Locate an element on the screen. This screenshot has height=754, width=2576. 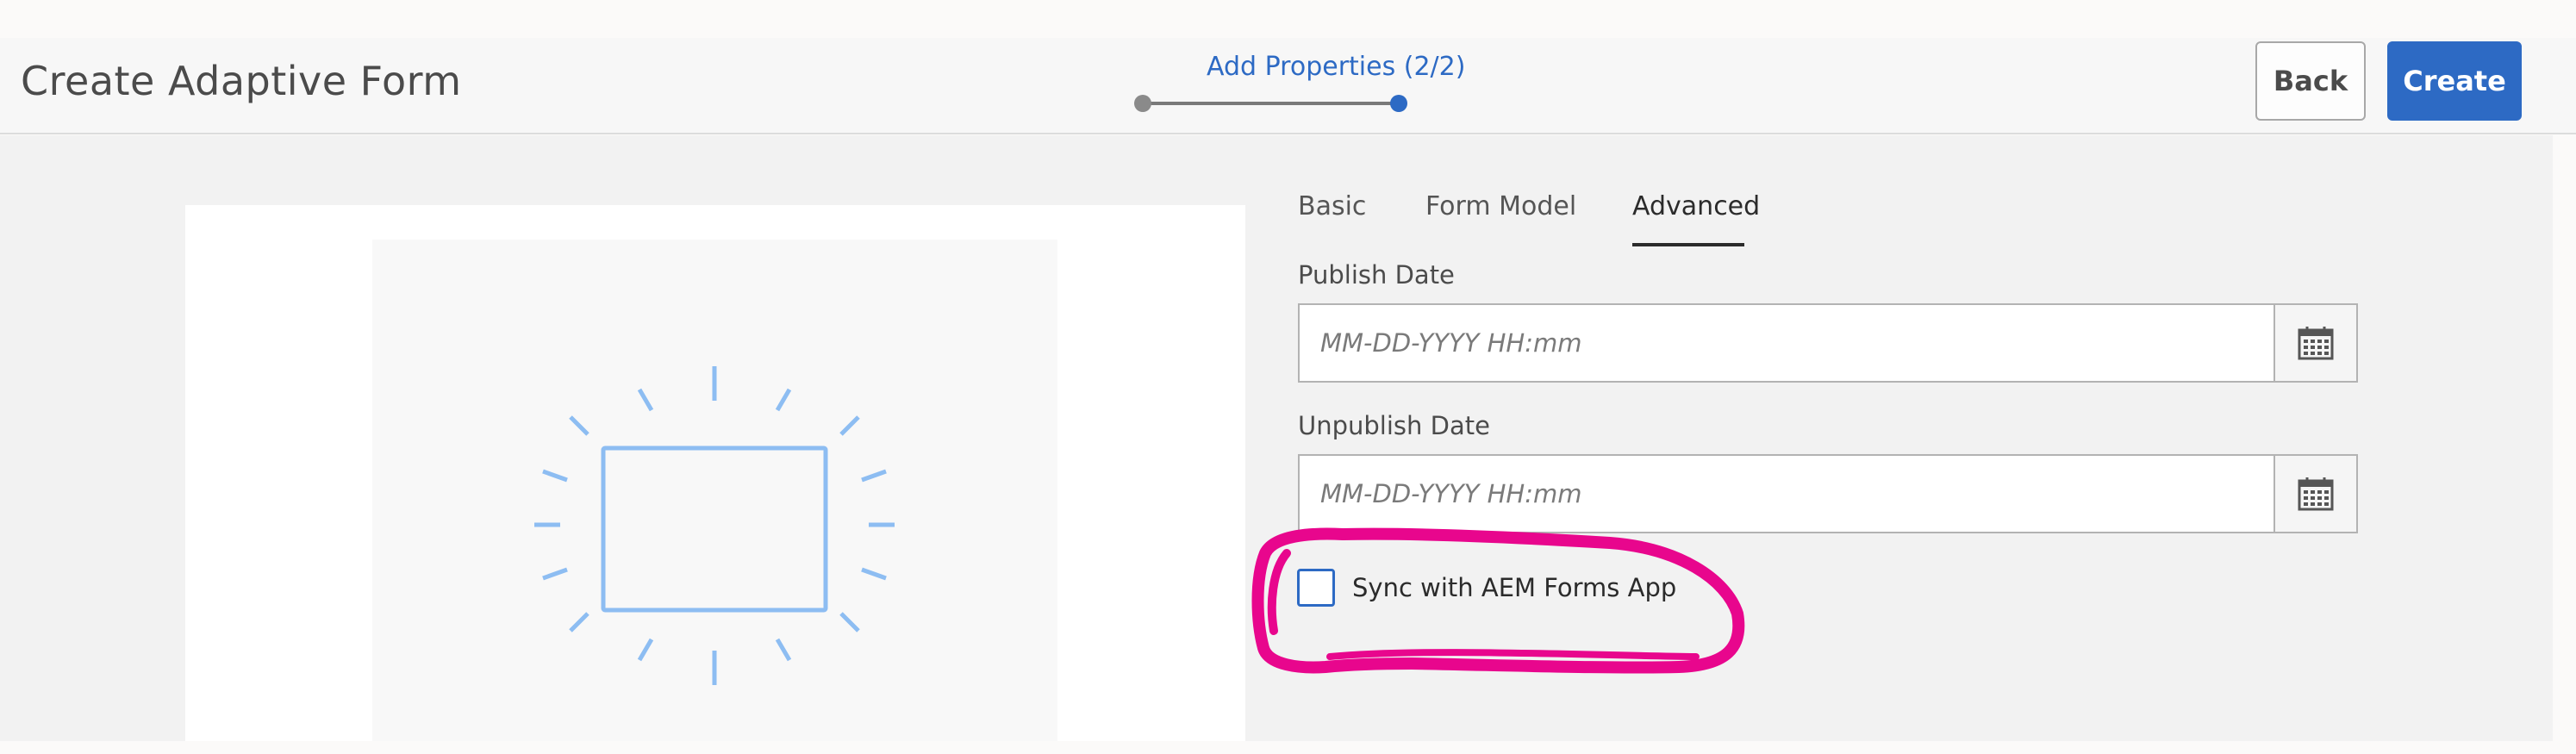
form-template-preview-icon is located at coordinates (714, 525).